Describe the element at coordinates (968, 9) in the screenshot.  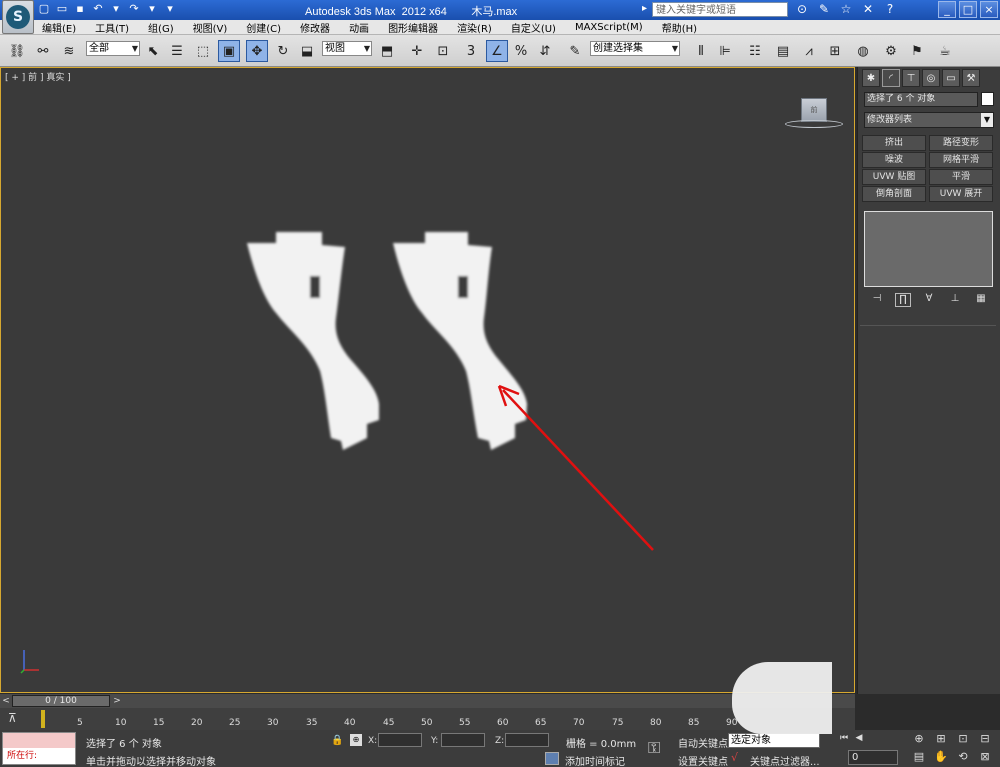
I see `maximize-button: □` at that location.